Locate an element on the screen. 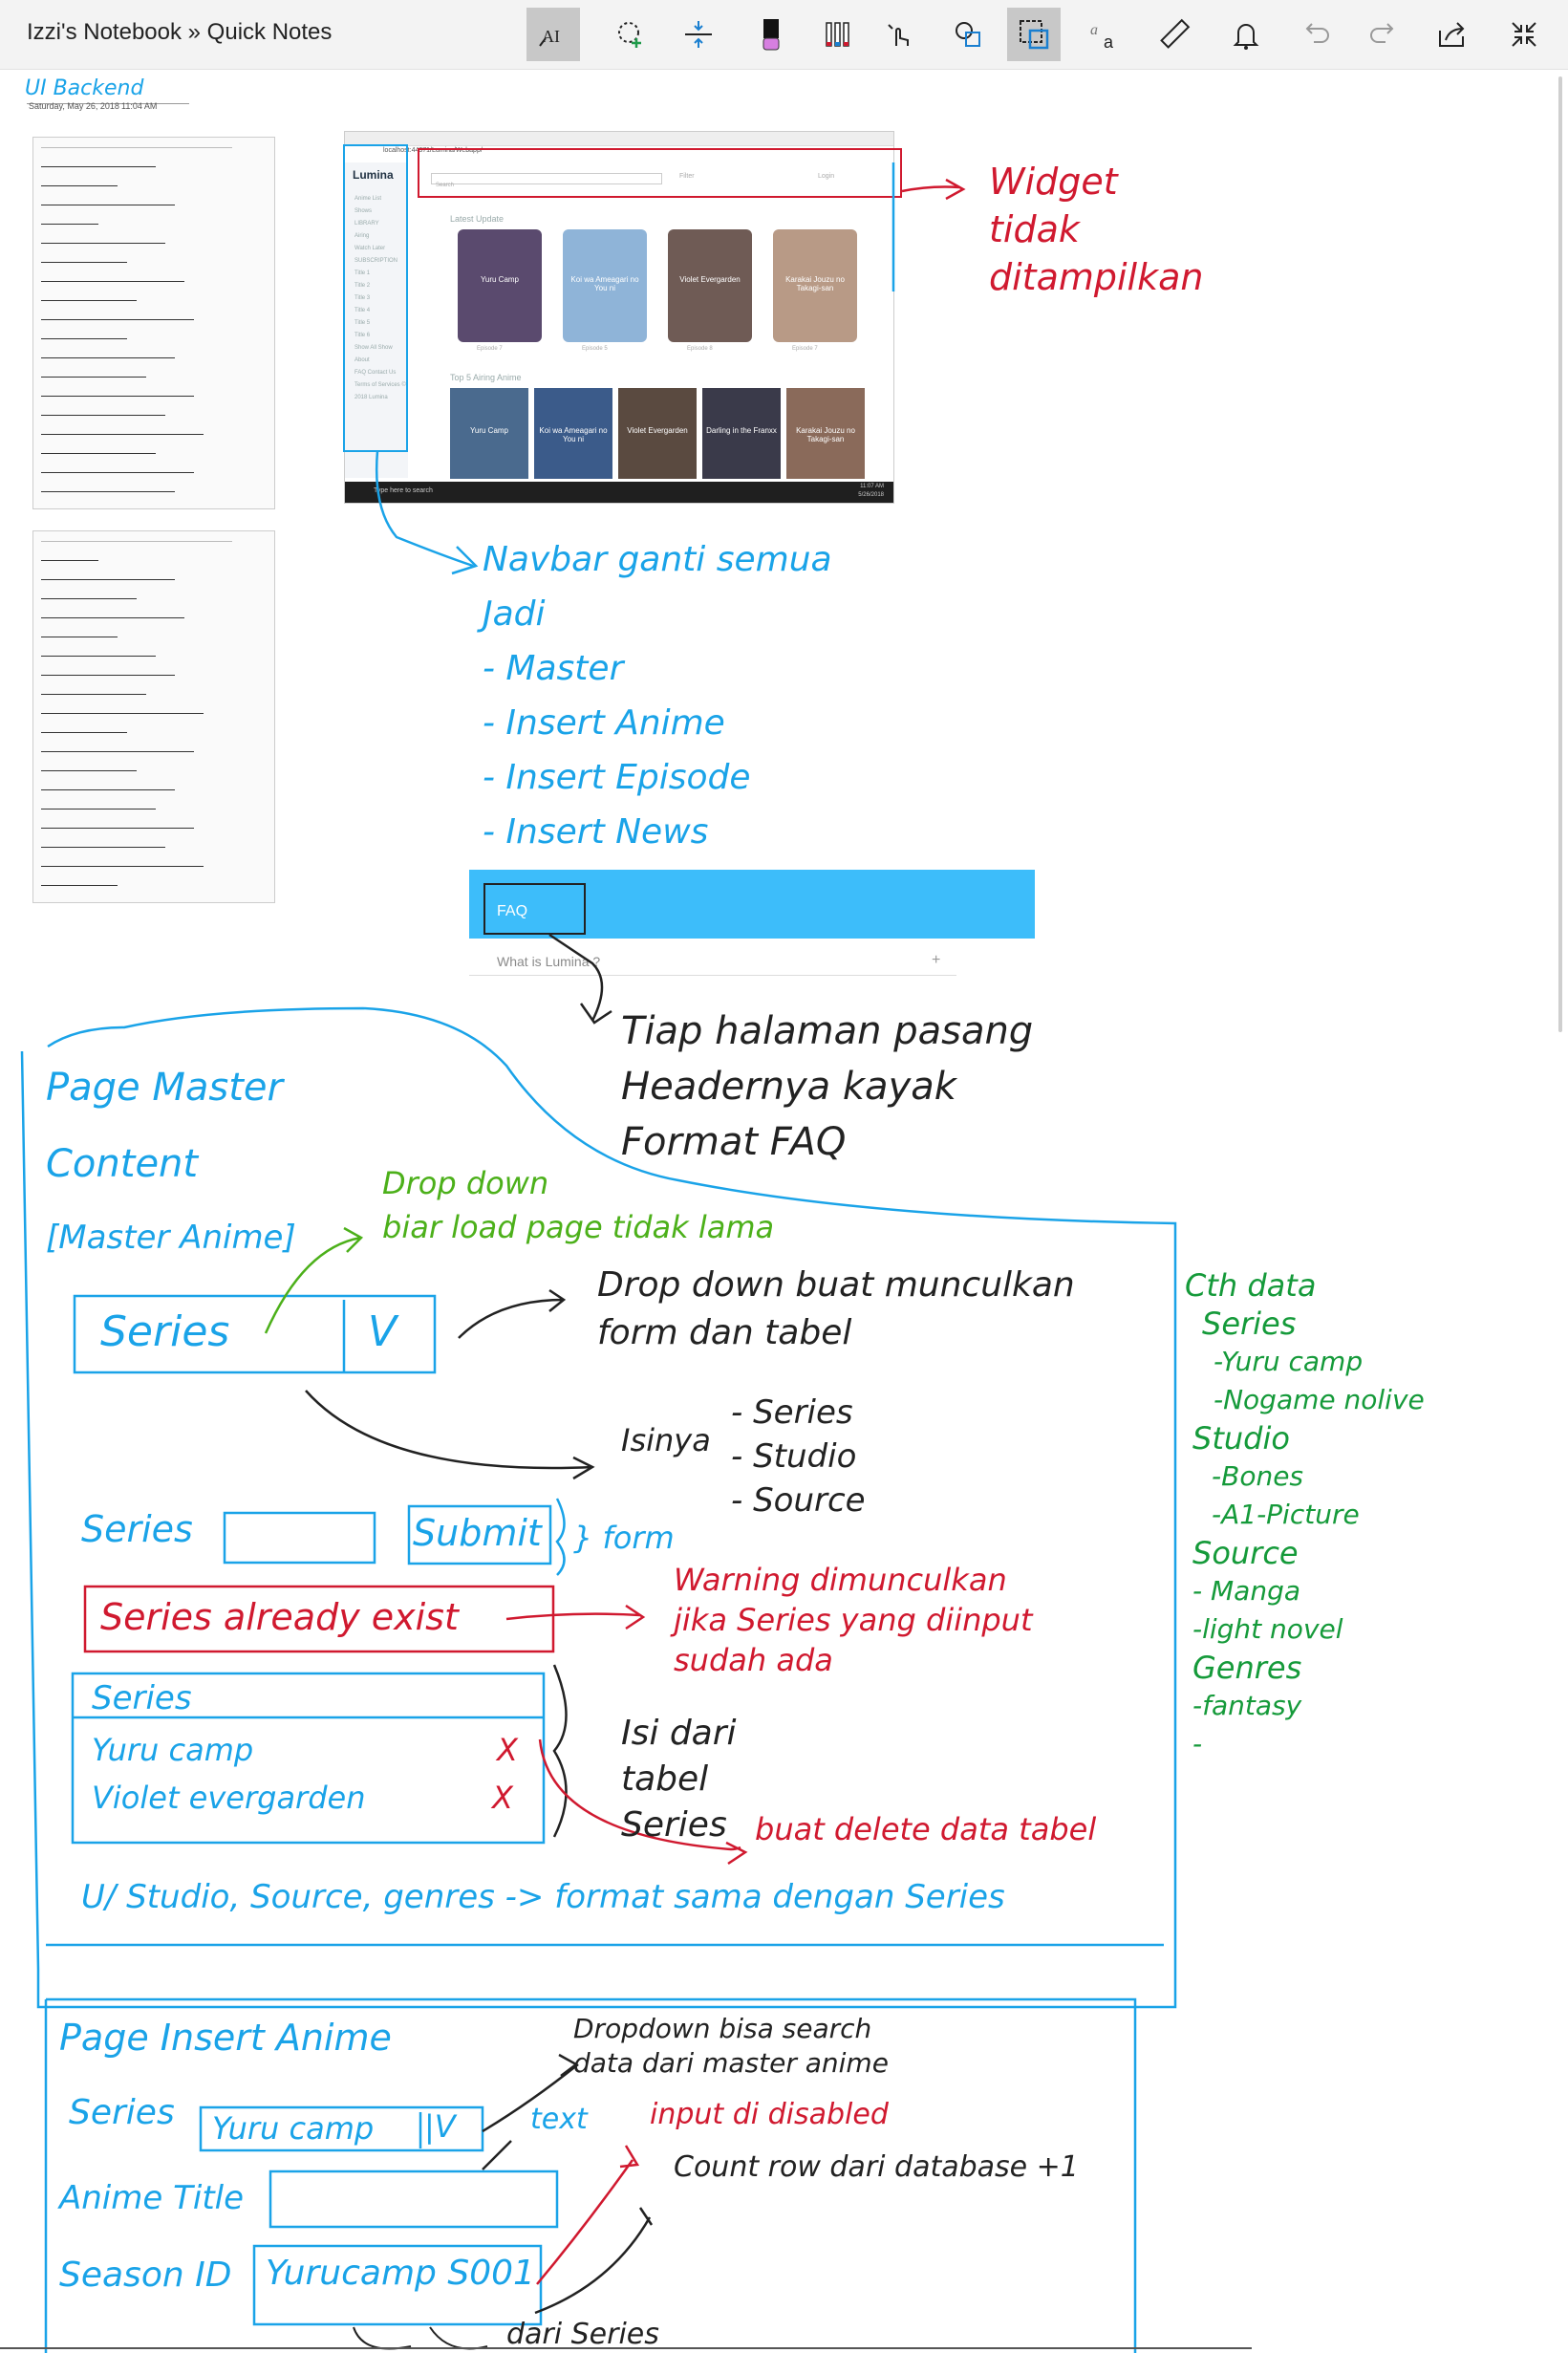 This screenshot has width=1568, height=2353. form-submit-button: Submit is located at coordinates (477, 1533).